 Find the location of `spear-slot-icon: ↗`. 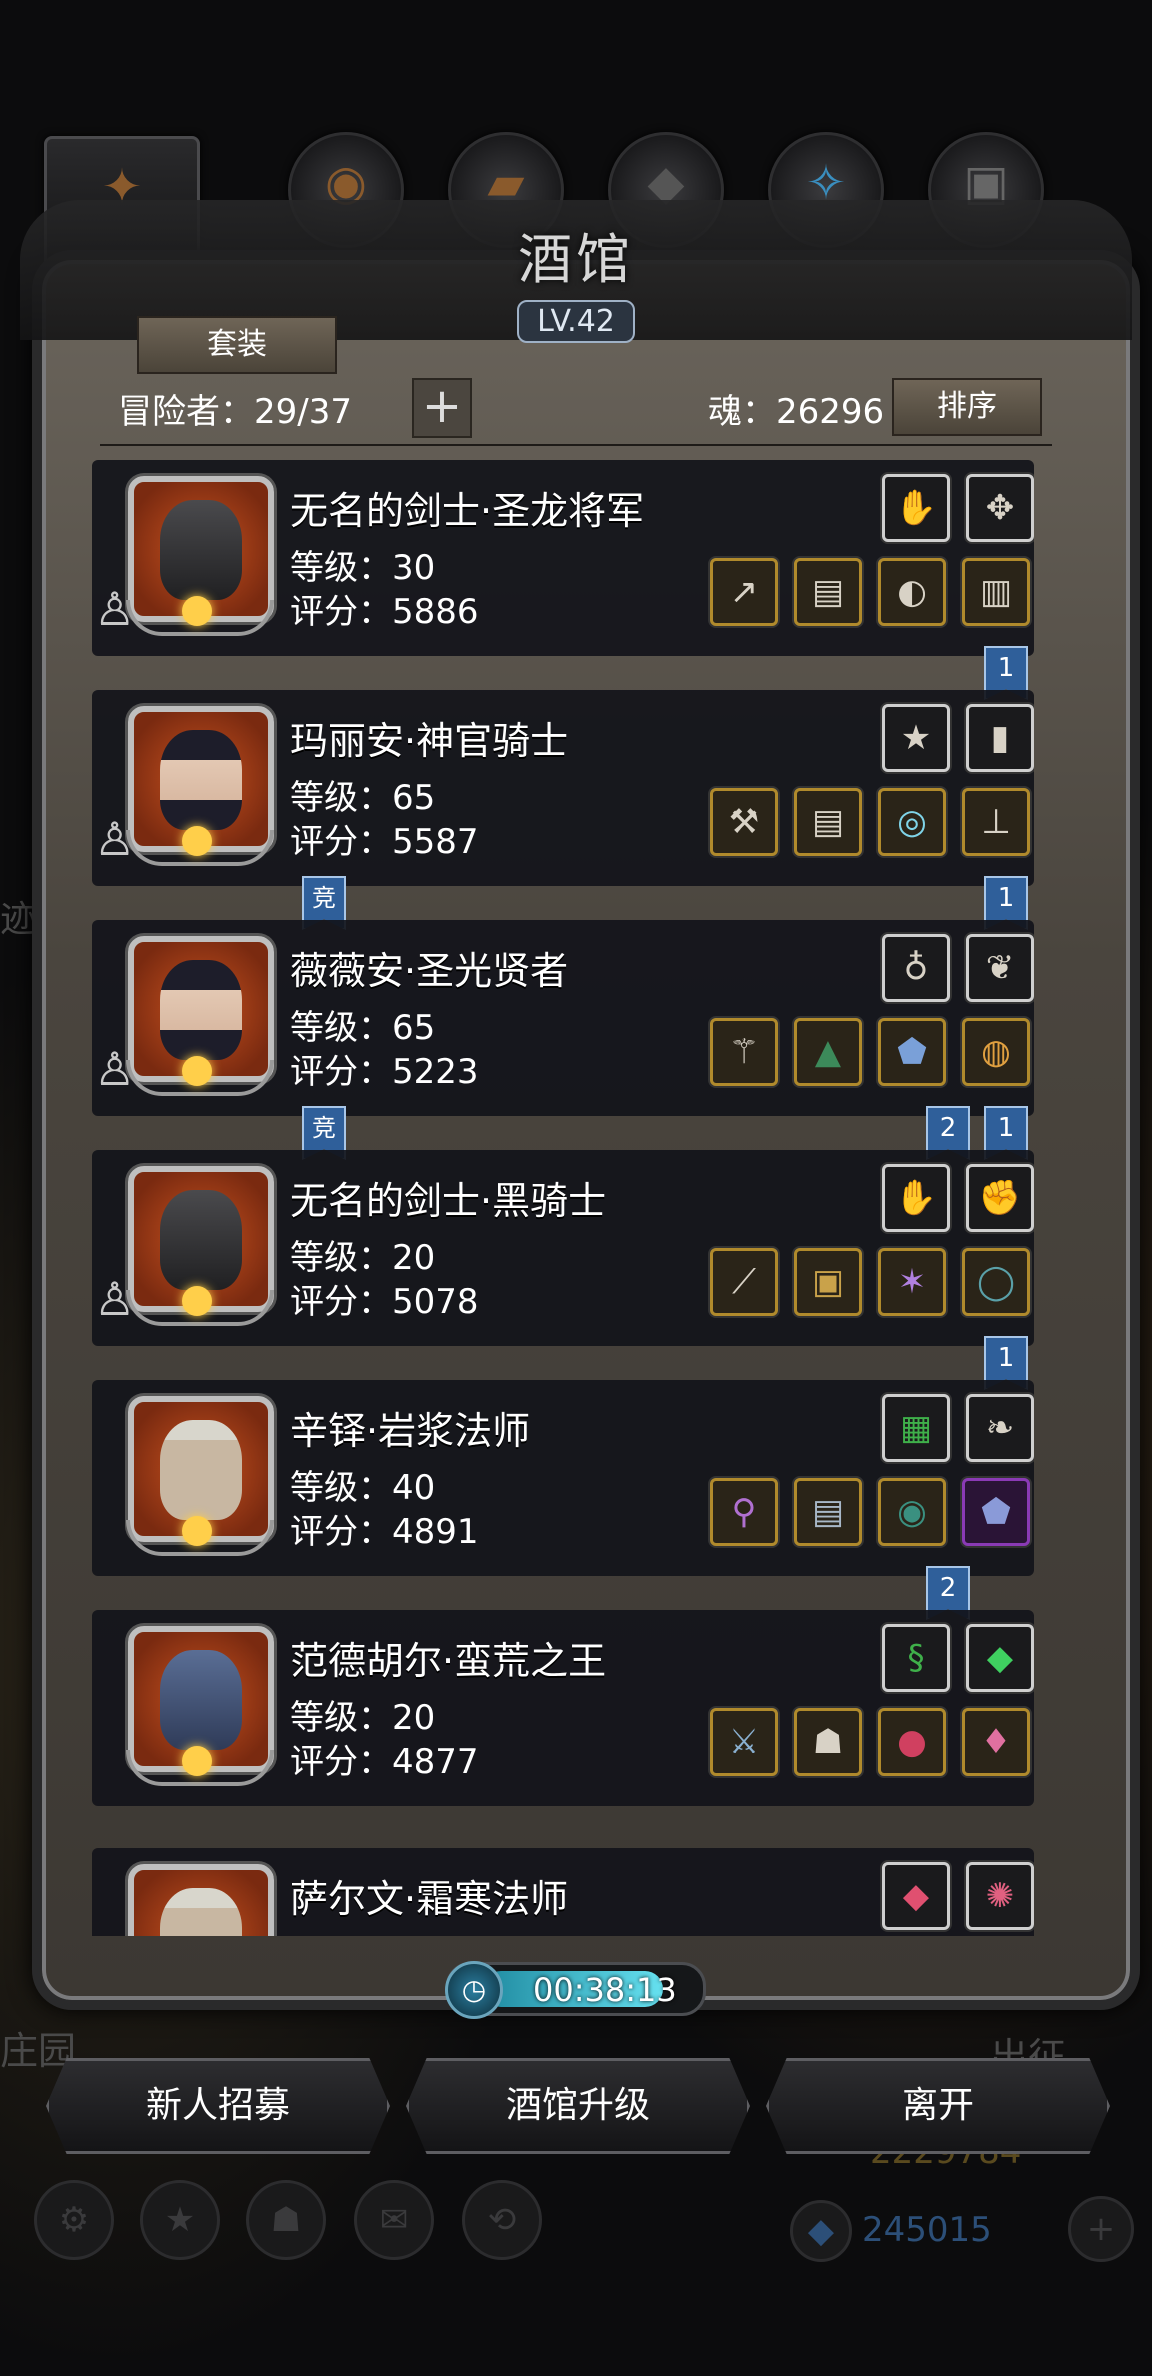

spear-slot-icon: ↗ is located at coordinates (744, 592).